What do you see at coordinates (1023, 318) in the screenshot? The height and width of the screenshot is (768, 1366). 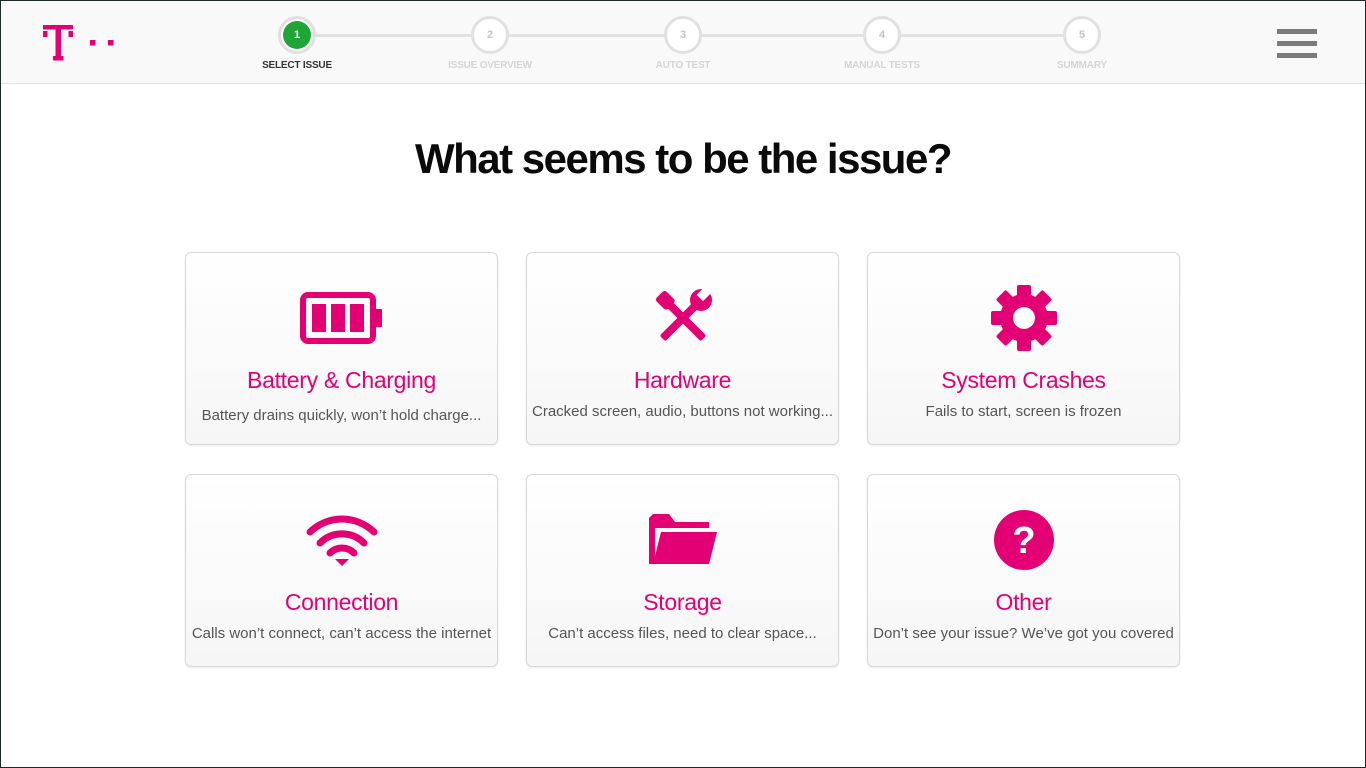 I see `gear-icon` at bounding box center [1023, 318].